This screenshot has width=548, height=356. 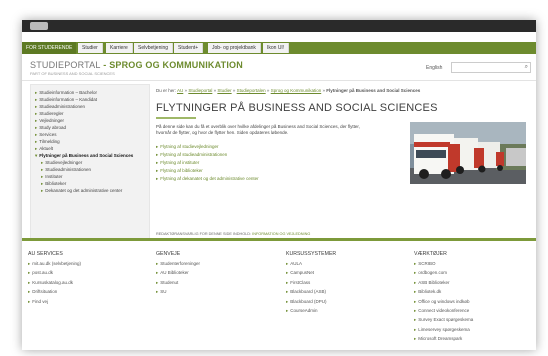 I want to click on sidebar-item: ▸ Tilmelding, so click(x=47, y=142).